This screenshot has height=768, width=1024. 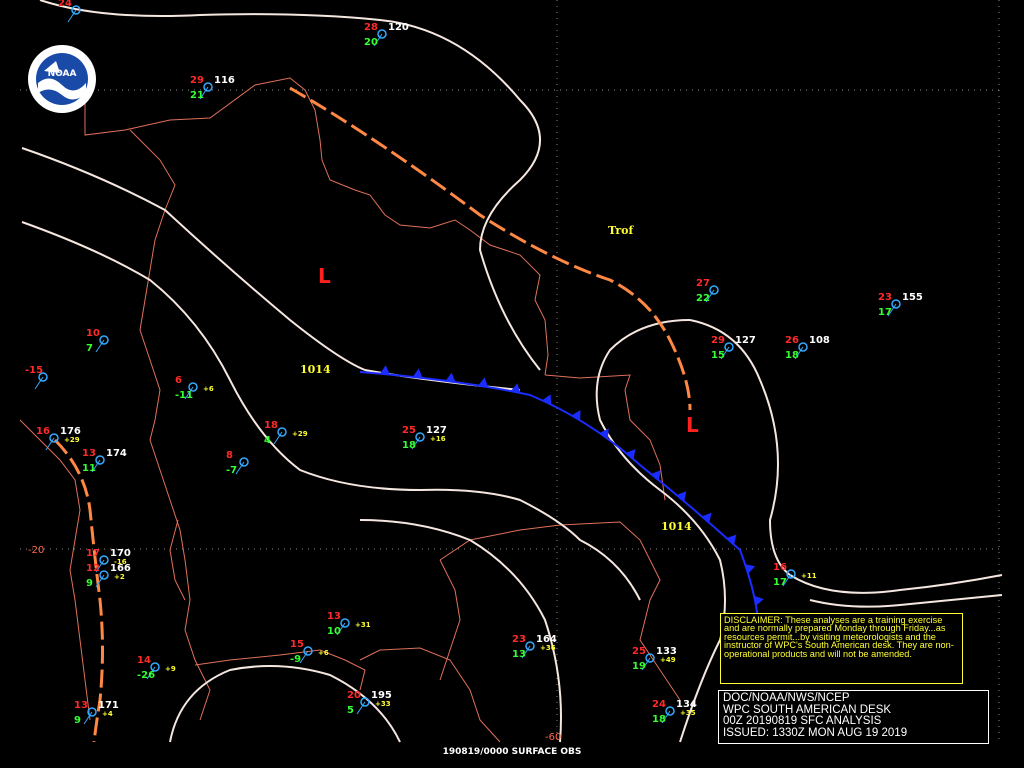 What do you see at coordinates (792, 340) in the screenshot?
I see `station-temperature: 26` at bounding box center [792, 340].